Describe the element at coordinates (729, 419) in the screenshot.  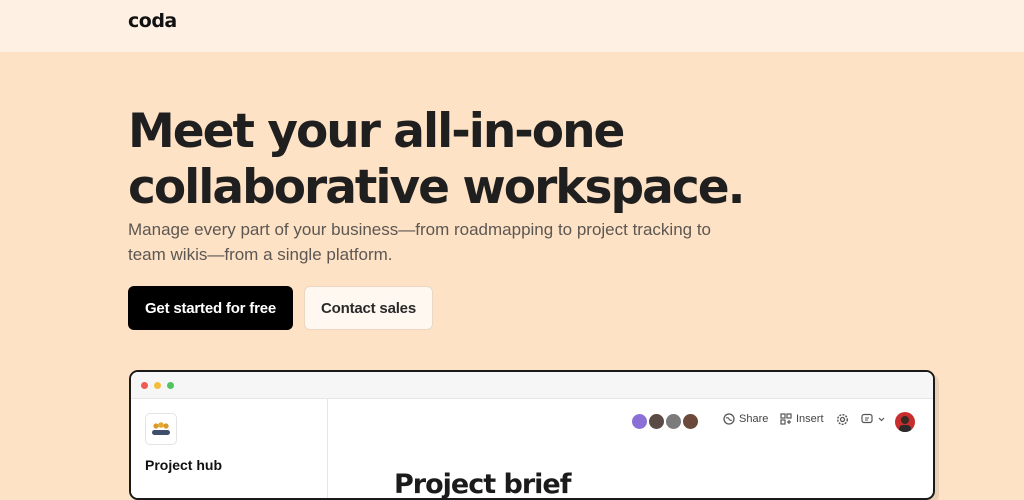
I see `globe-icon` at that location.